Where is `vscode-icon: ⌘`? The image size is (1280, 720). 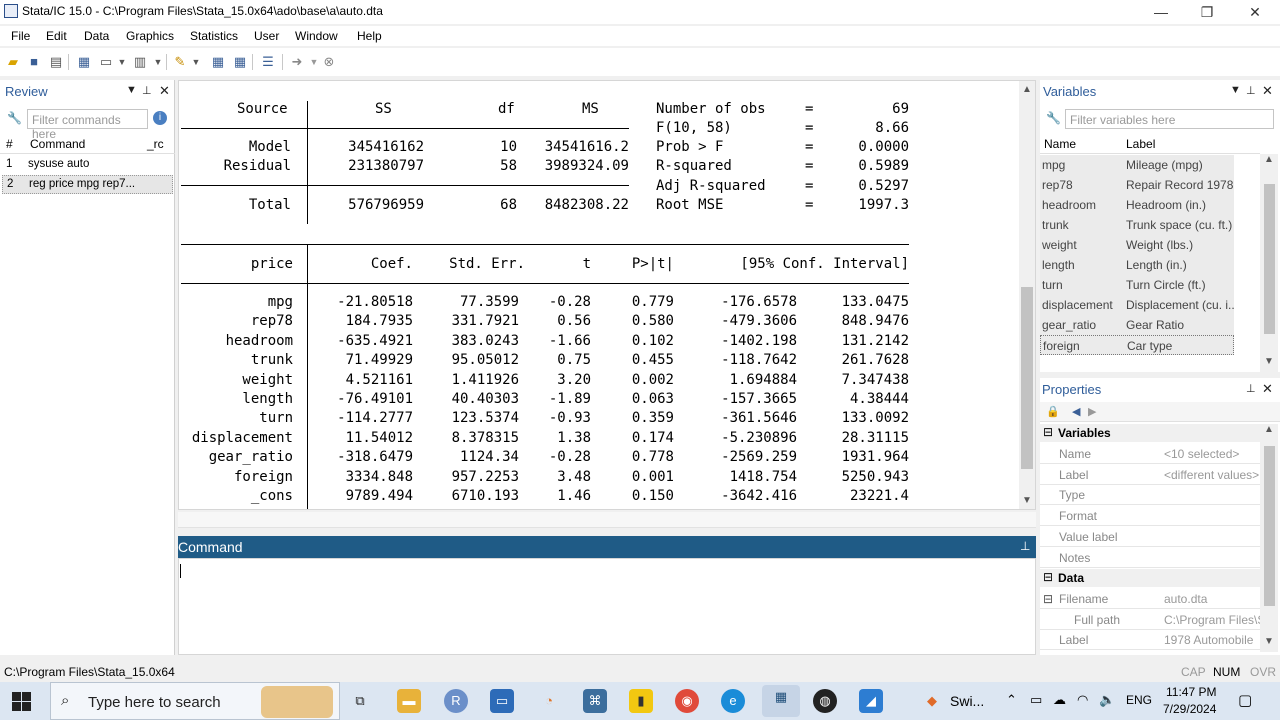
vscode-icon: ⌘ is located at coordinates (595, 701).